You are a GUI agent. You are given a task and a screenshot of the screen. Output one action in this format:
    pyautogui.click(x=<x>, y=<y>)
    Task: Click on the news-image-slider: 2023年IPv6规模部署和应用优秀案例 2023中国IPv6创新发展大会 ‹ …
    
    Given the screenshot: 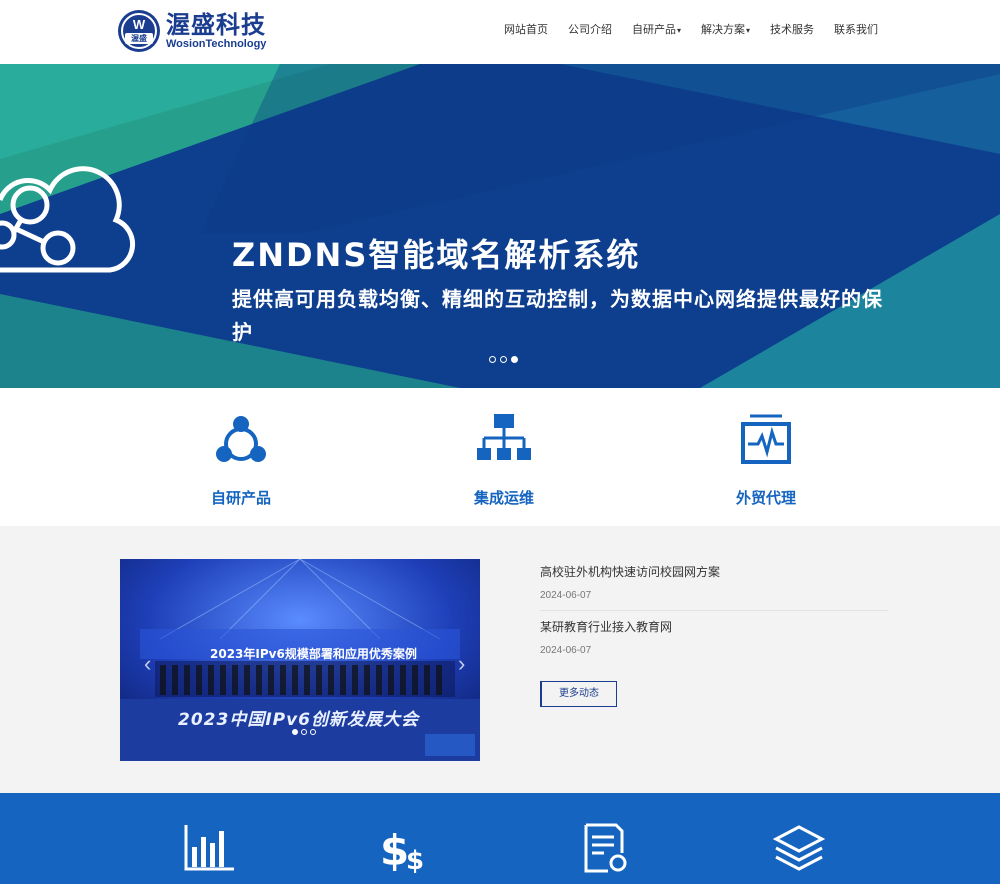 What is the action you would take?
    pyautogui.click(x=300, y=660)
    